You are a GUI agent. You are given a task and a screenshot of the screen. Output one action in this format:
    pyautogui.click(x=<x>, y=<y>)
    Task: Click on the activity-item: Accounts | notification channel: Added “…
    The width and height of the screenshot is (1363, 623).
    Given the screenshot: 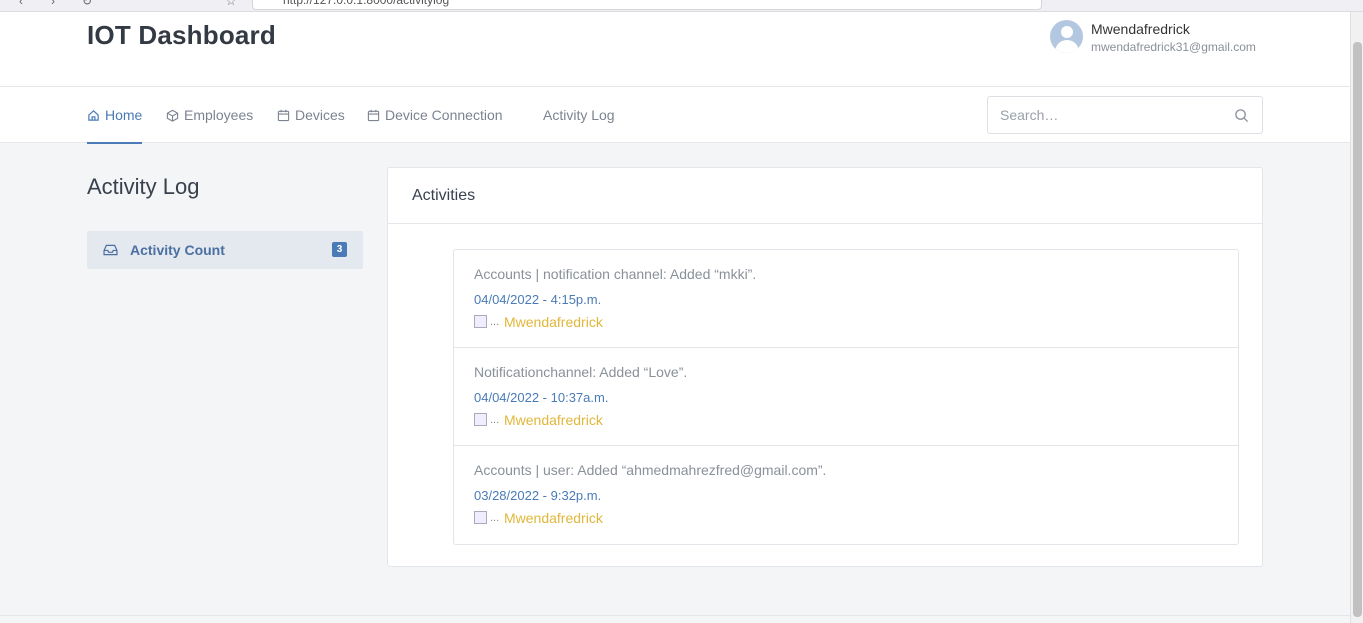 What is the action you would take?
    pyautogui.click(x=846, y=299)
    